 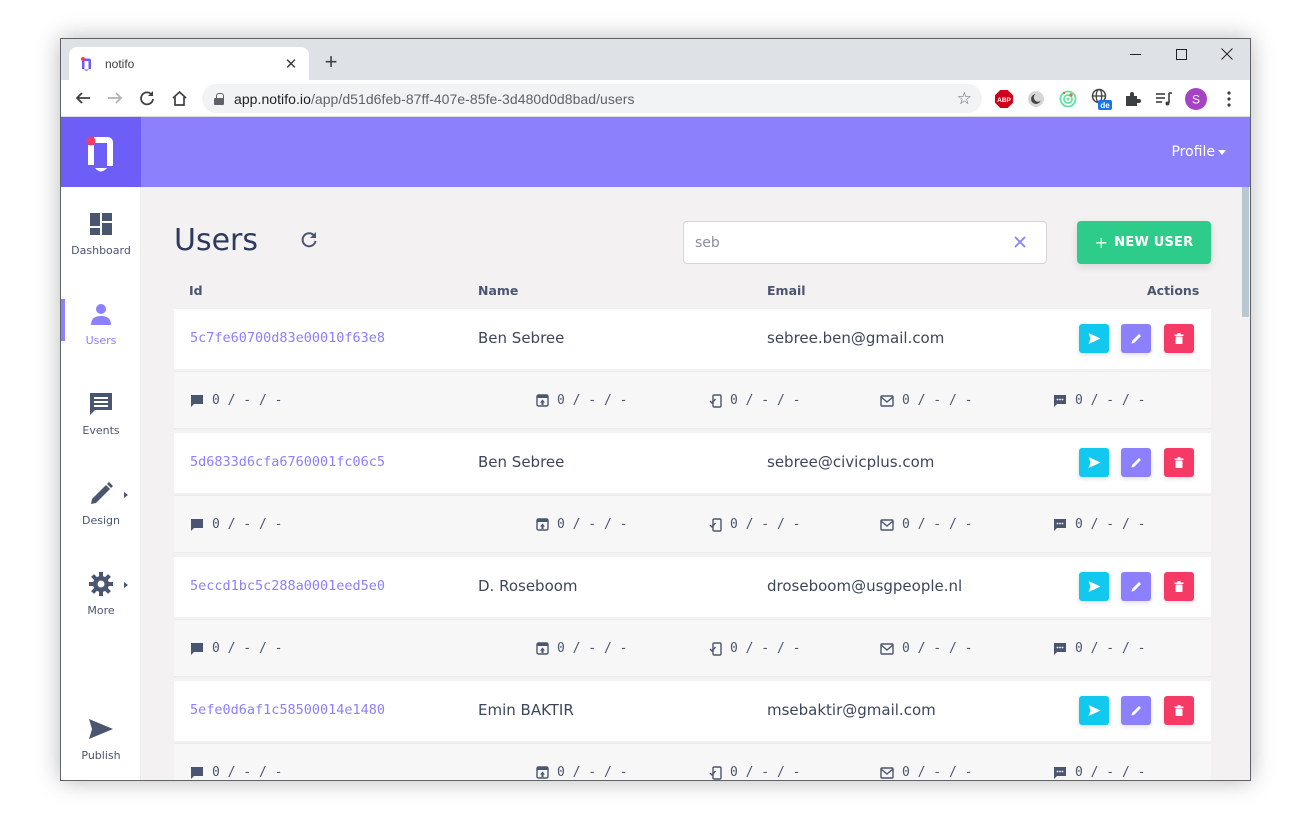 I want to click on mobile-check-icon, so click(x=717, y=648).